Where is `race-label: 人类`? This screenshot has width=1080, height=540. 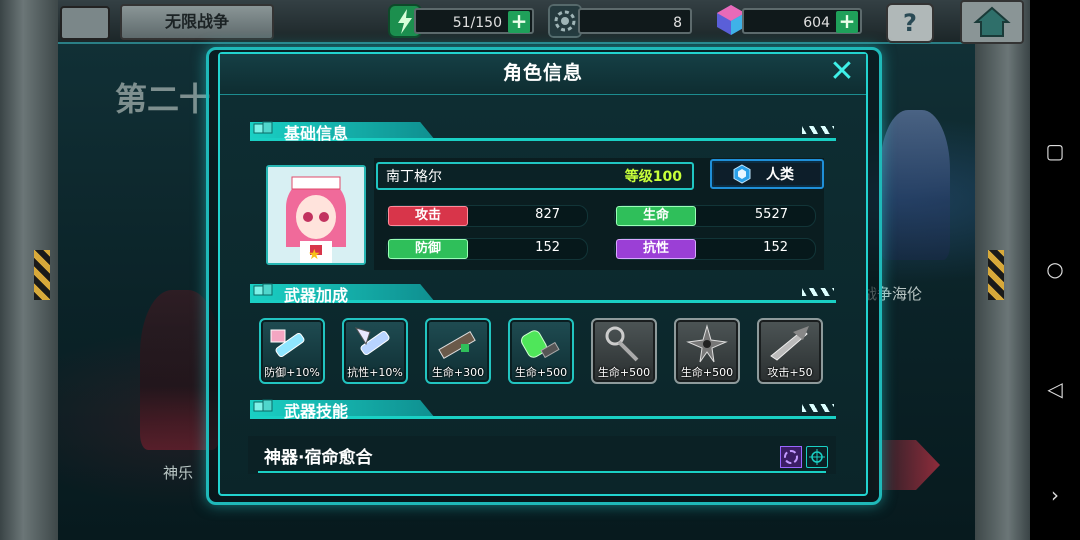
race-label: 人类 is located at coordinates (780, 175).